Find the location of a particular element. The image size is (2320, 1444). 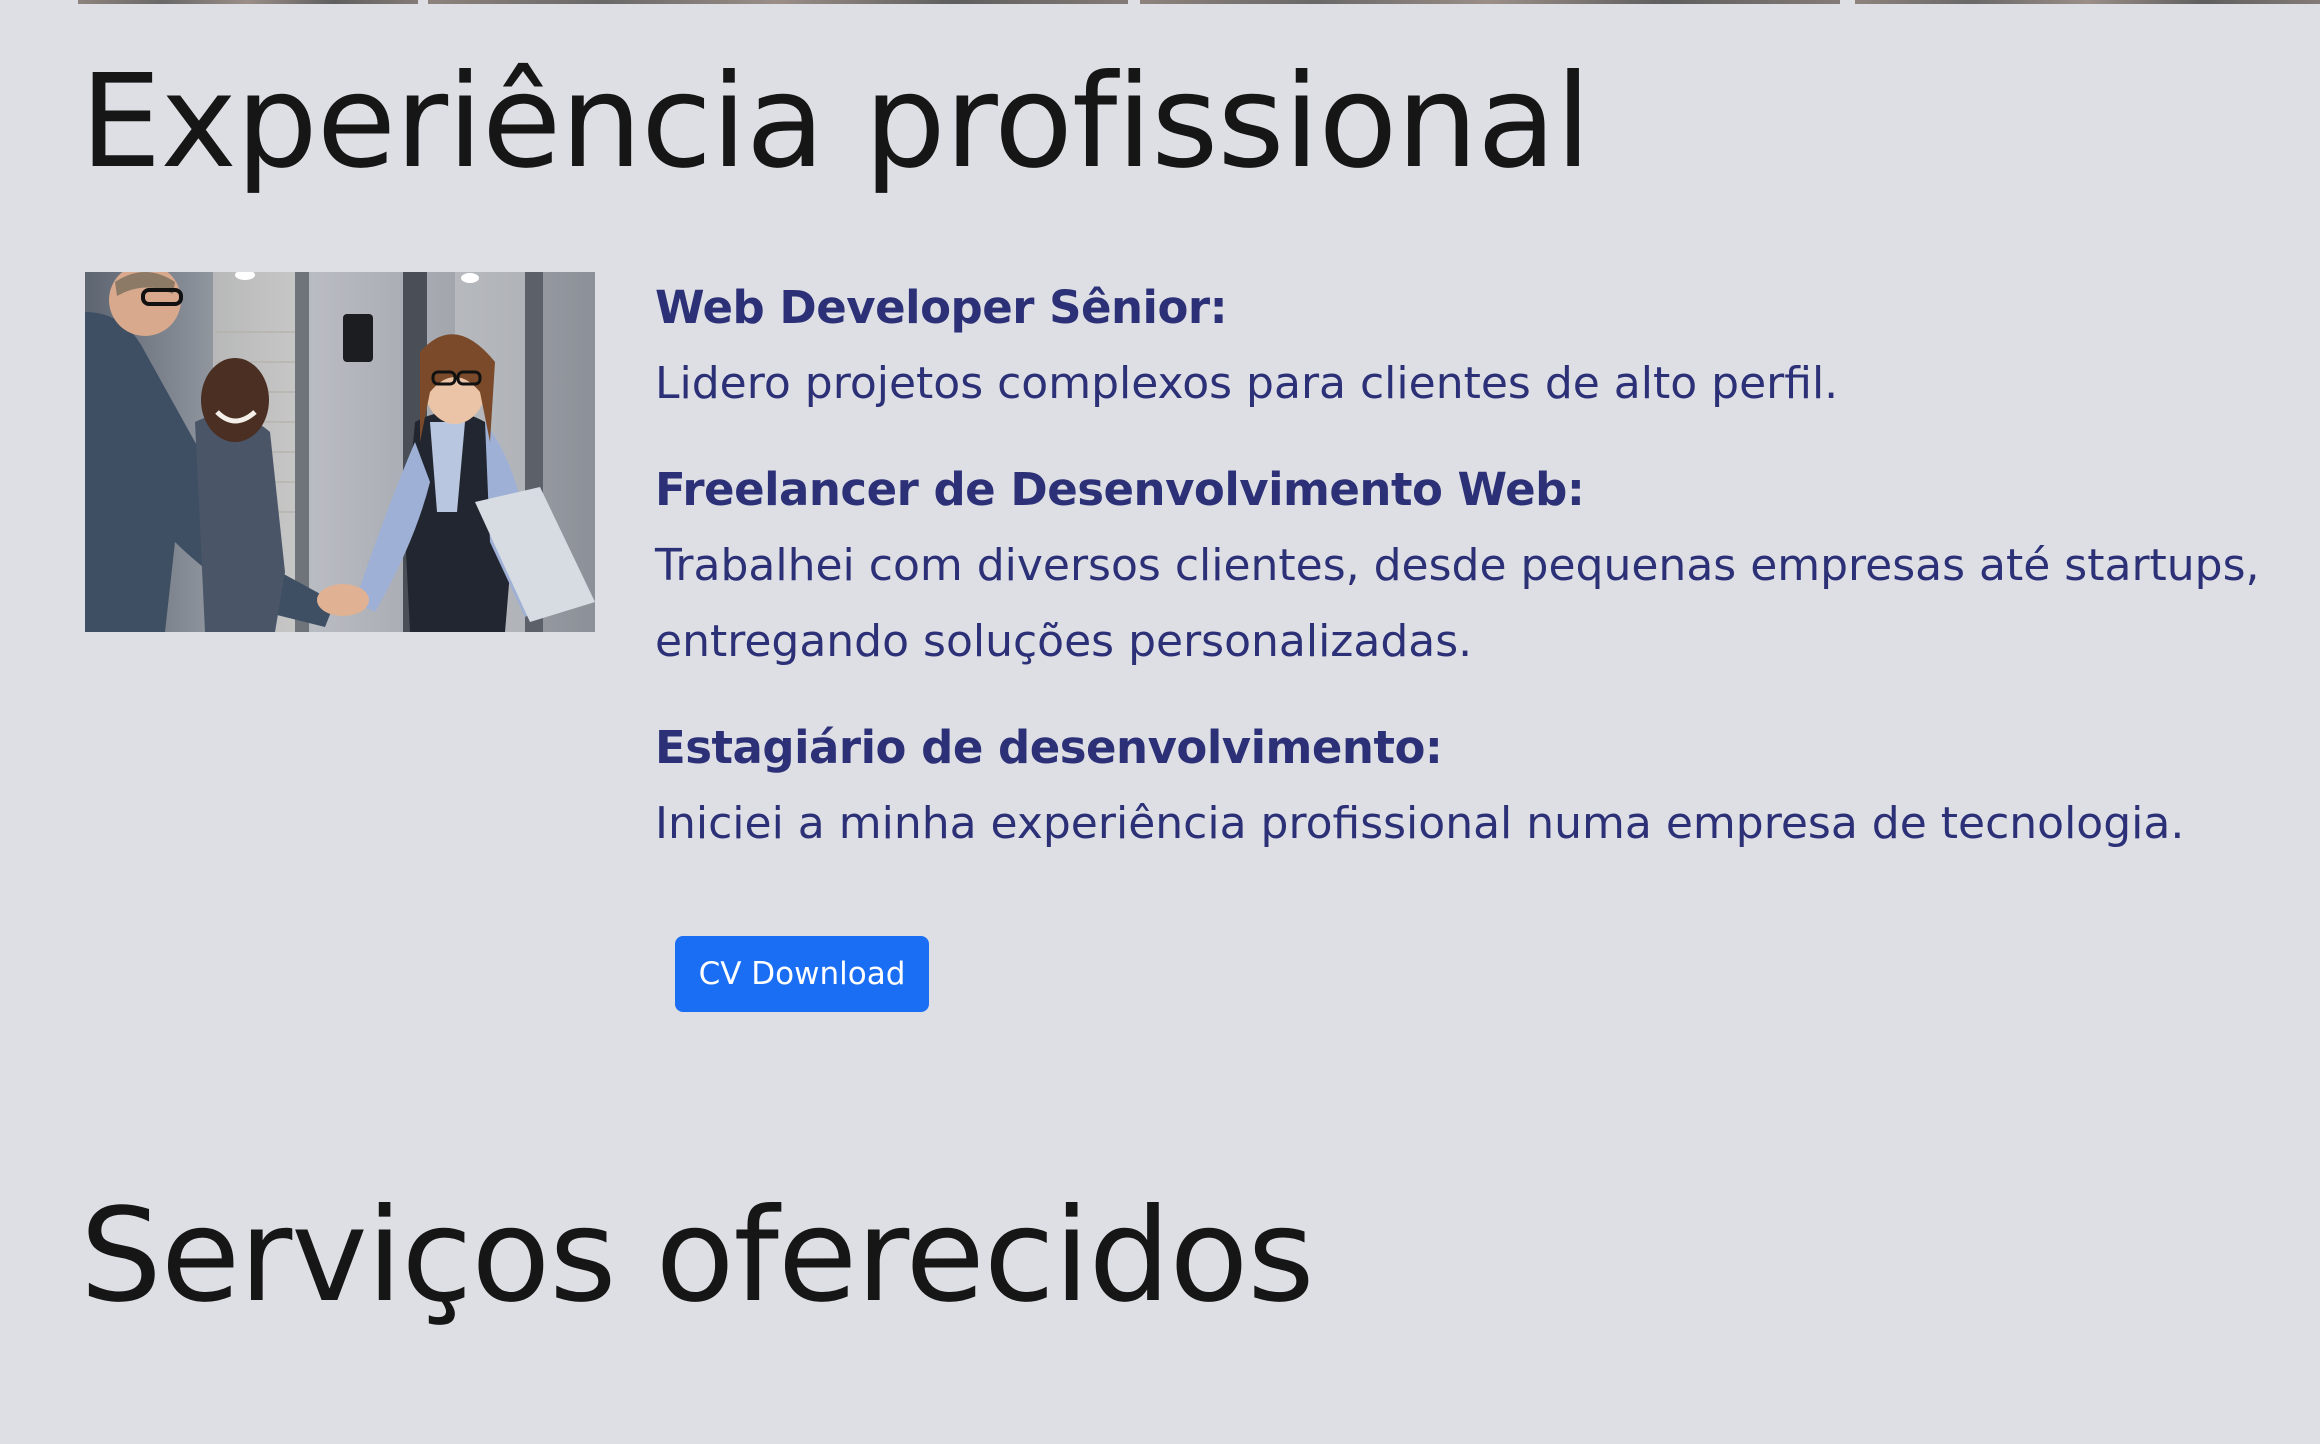

experience-section-title: Experiência profissional is located at coordinates (835, 122).